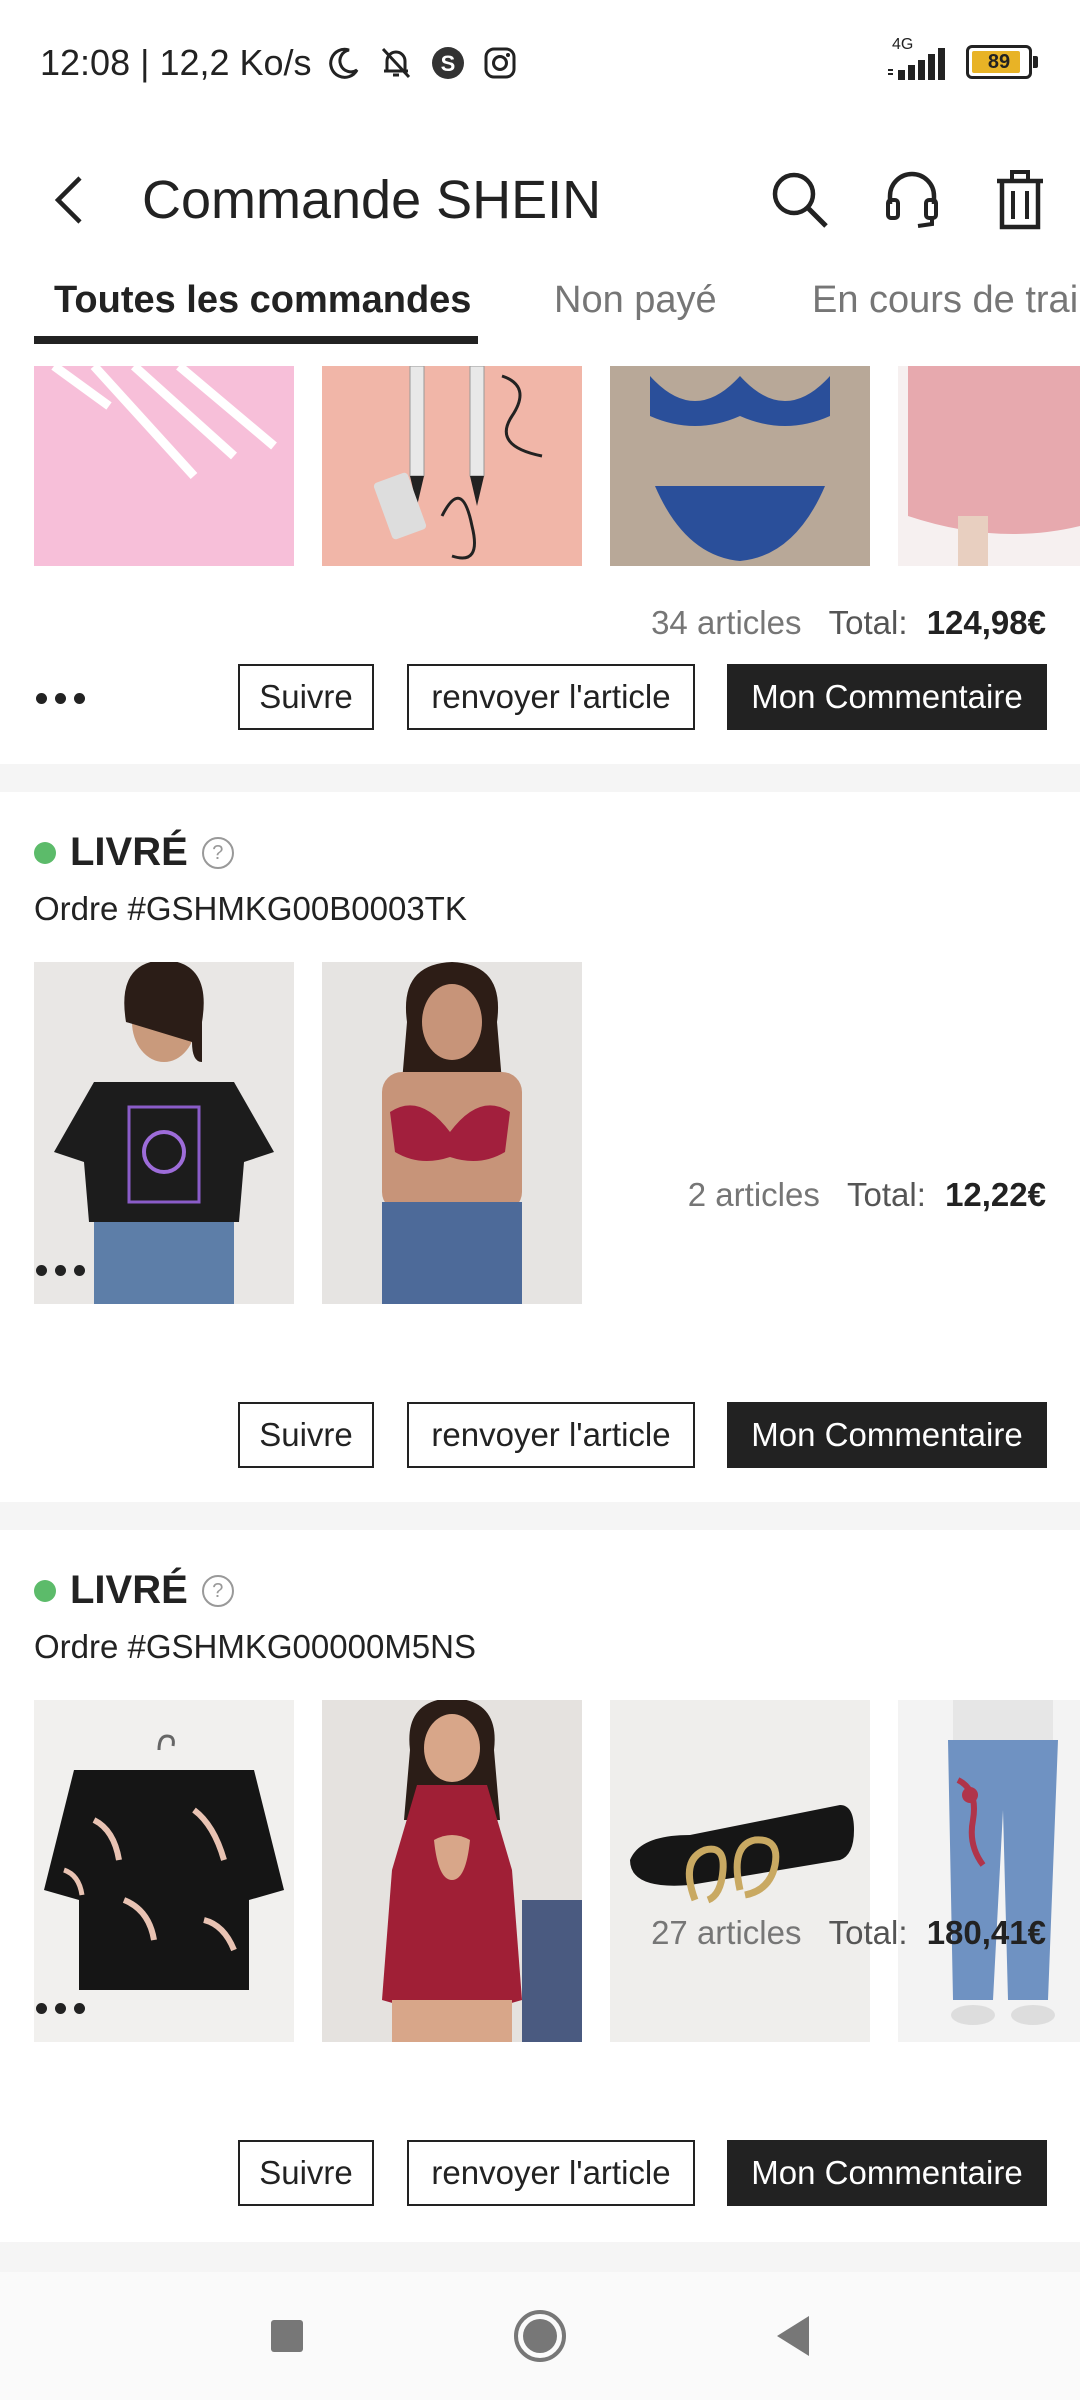  I want to click on system-nav-bar, so click(540, 2336).